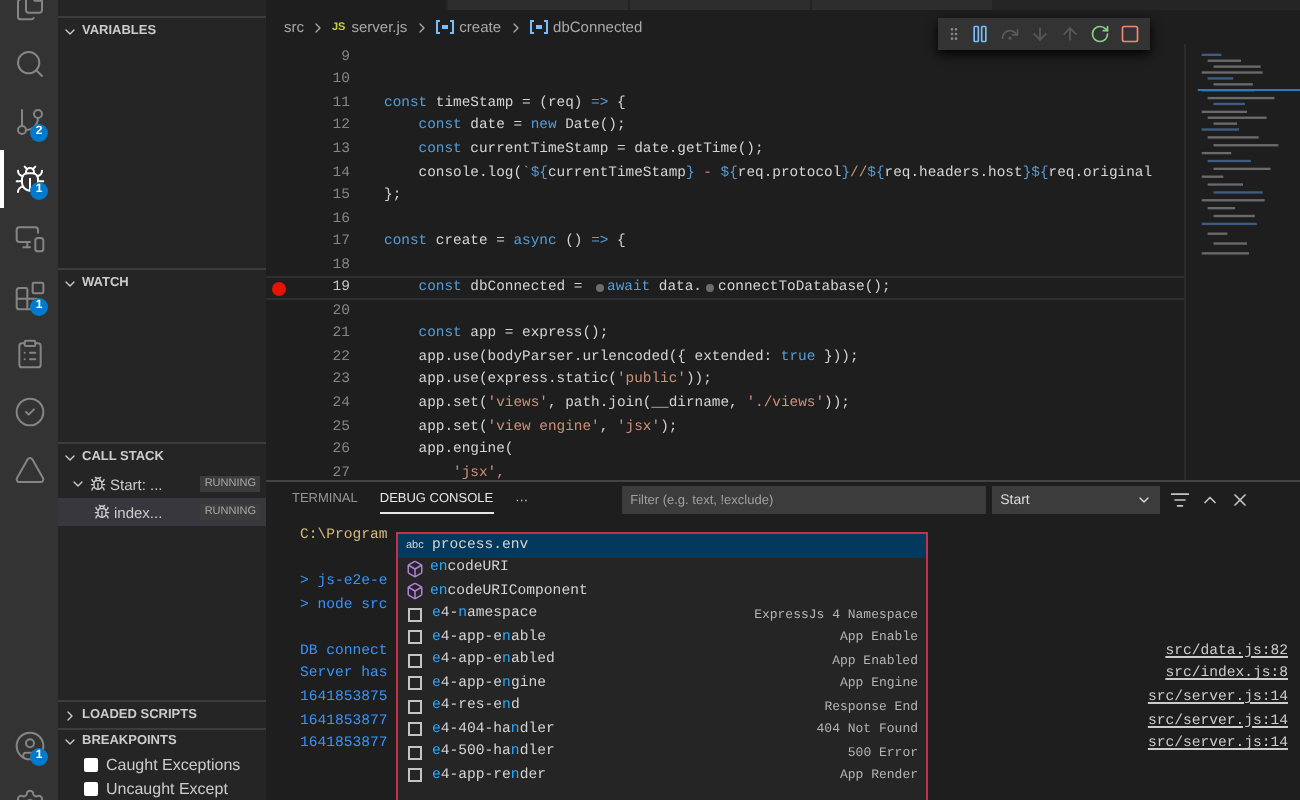 The image size is (1300, 800). I want to click on branch-icon, so click(29, 121).